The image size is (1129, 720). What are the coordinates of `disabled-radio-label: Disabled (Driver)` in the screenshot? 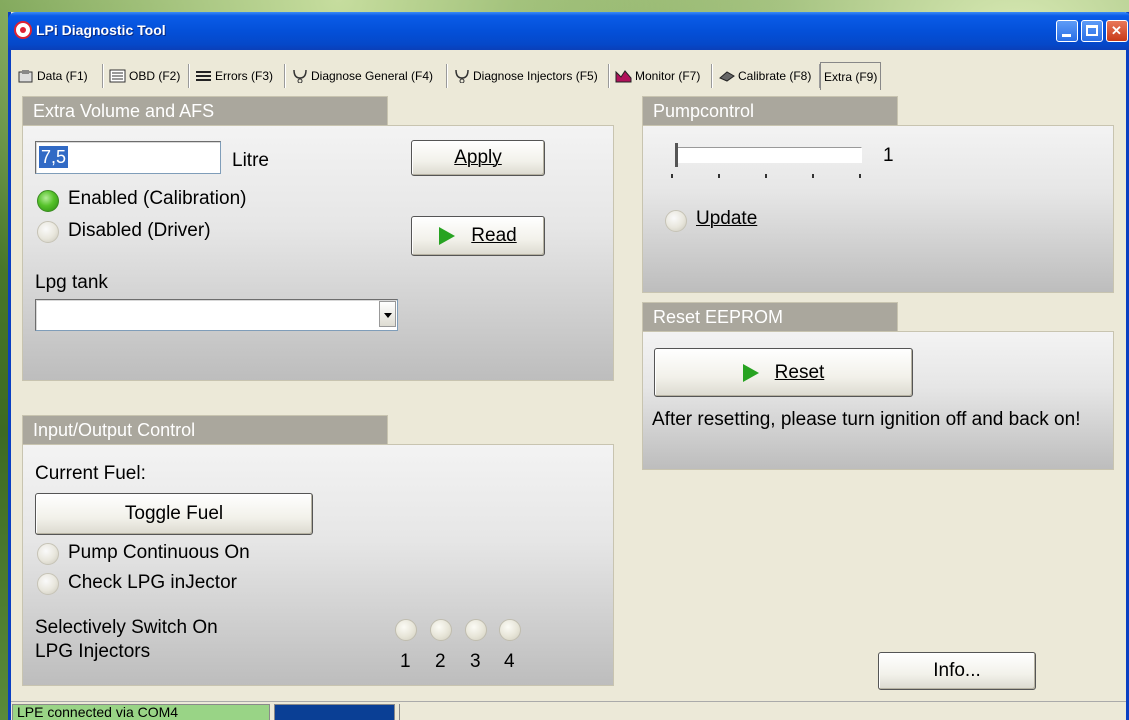 It's located at (139, 230).